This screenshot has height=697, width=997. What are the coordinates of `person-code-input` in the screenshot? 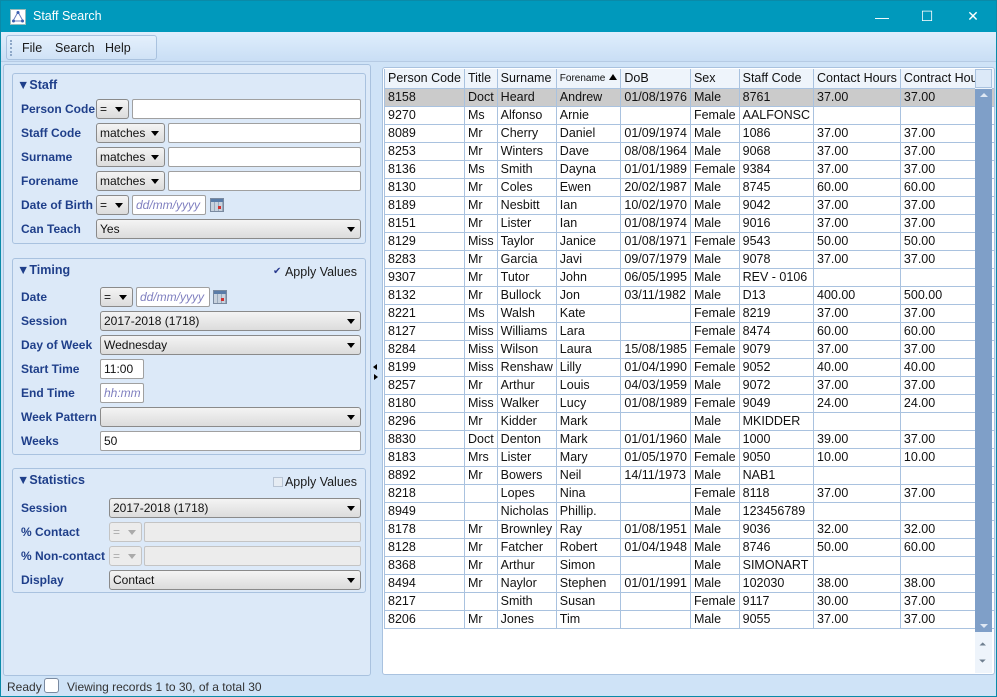 It's located at (246, 109).